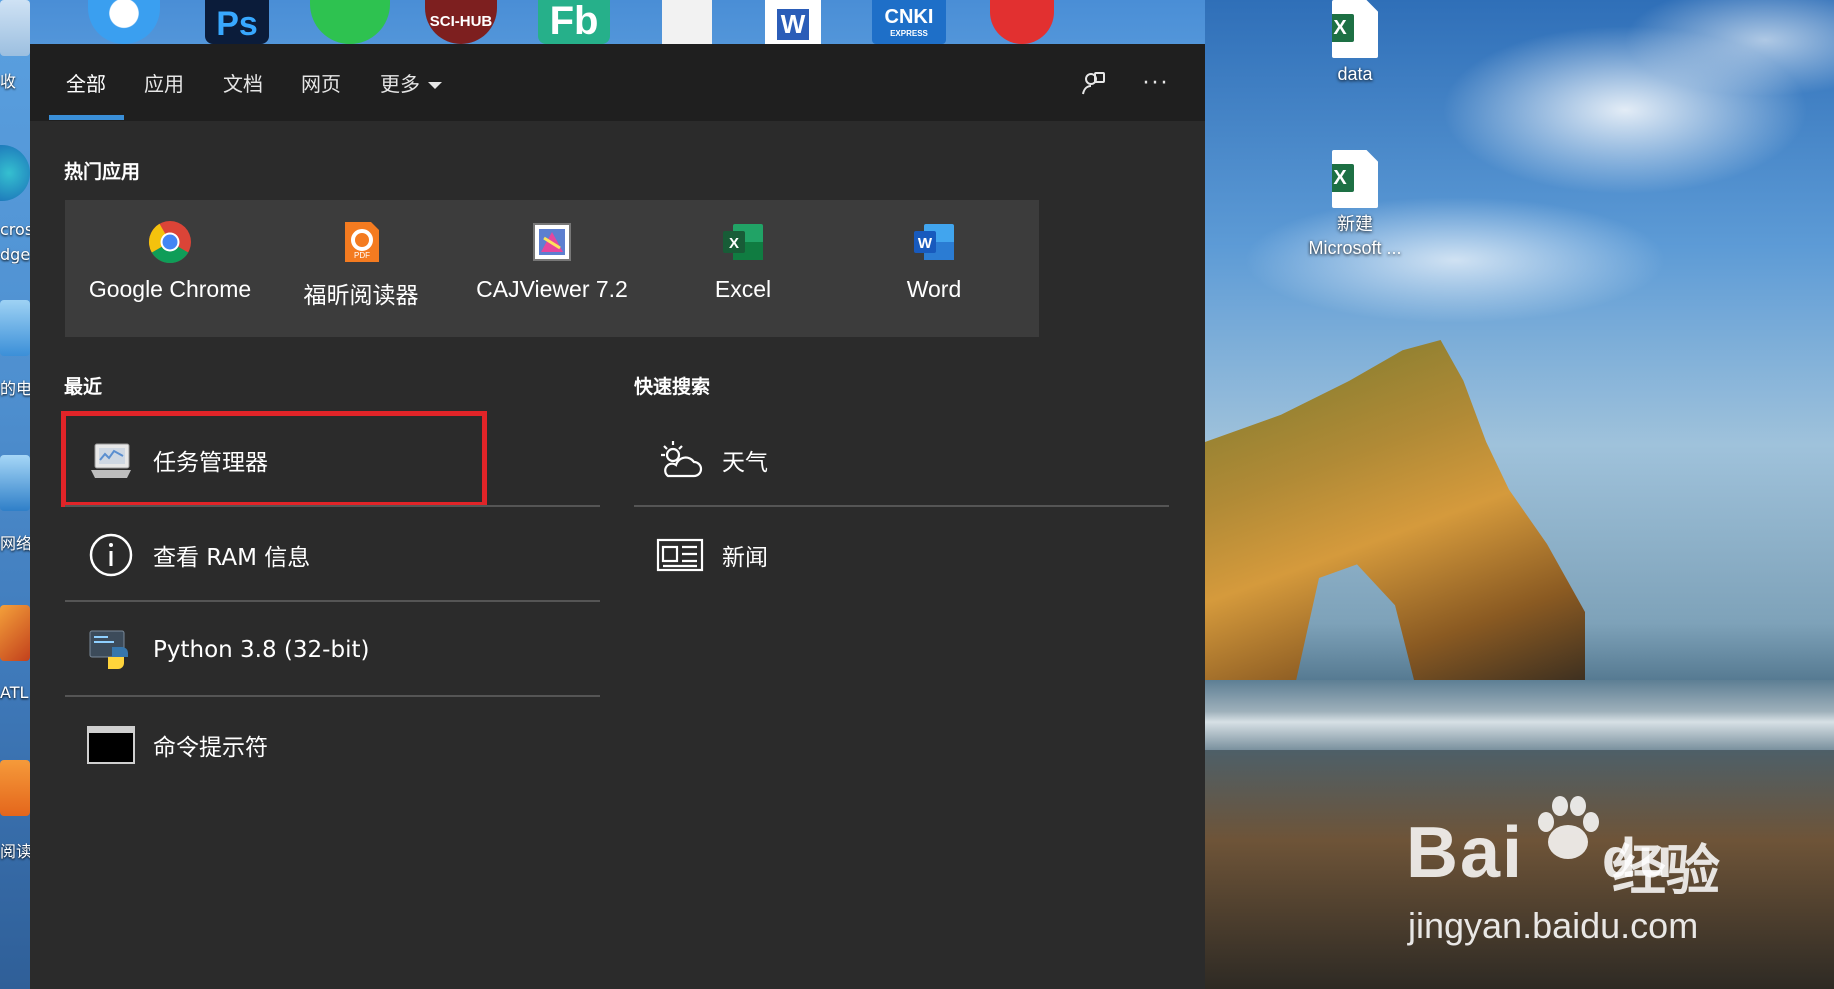 The width and height of the screenshot is (1834, 989). Describe the element at coordinates (909, 17) in the screenshot. I see `cnki-icon-text: CNKI` at that location.